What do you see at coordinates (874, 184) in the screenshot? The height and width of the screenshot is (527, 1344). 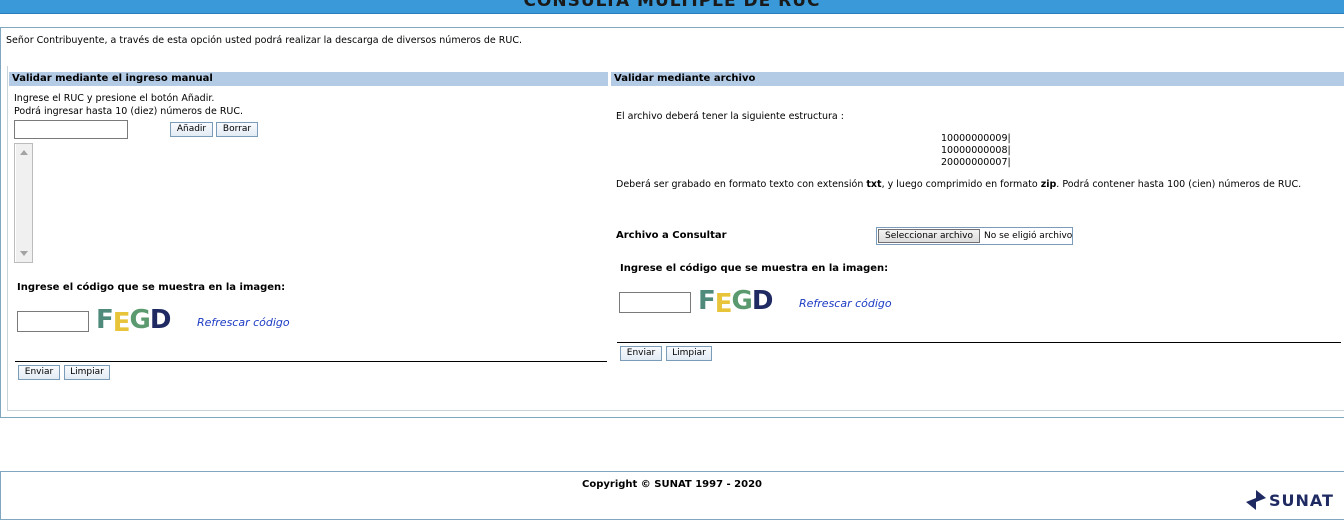 I see `format-ext: txt` at bounding box center [874, 184].